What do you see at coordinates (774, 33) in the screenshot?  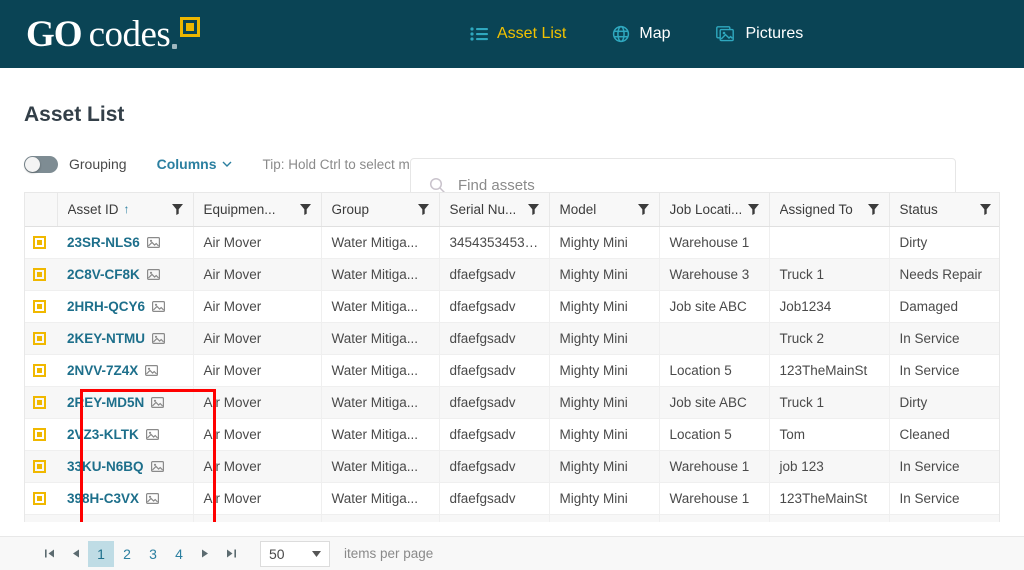 I see `nav-label-pictures: Pictures` at bounding box center [774, 33].